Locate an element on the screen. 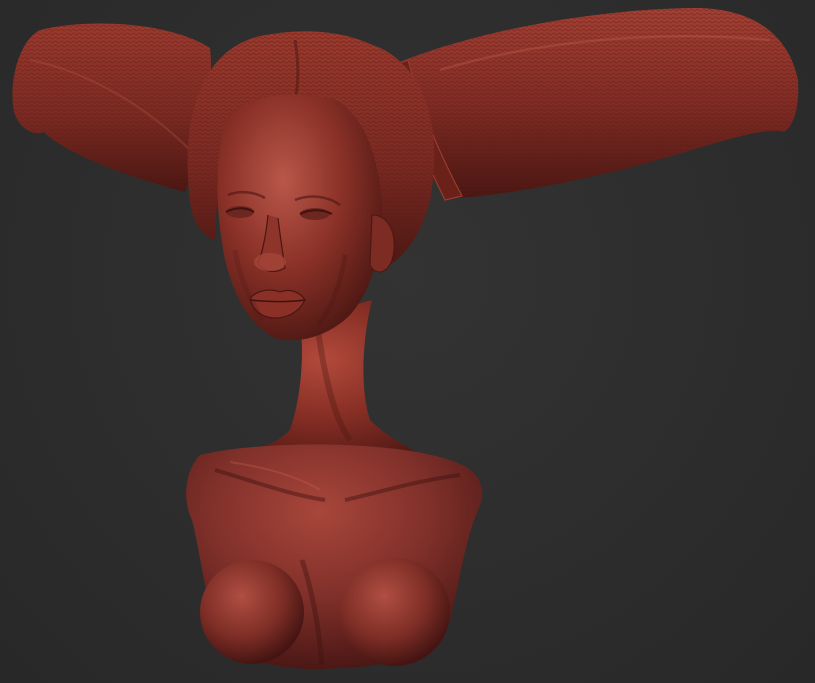  right-hair-lobe is located at coordinates (595, 104).